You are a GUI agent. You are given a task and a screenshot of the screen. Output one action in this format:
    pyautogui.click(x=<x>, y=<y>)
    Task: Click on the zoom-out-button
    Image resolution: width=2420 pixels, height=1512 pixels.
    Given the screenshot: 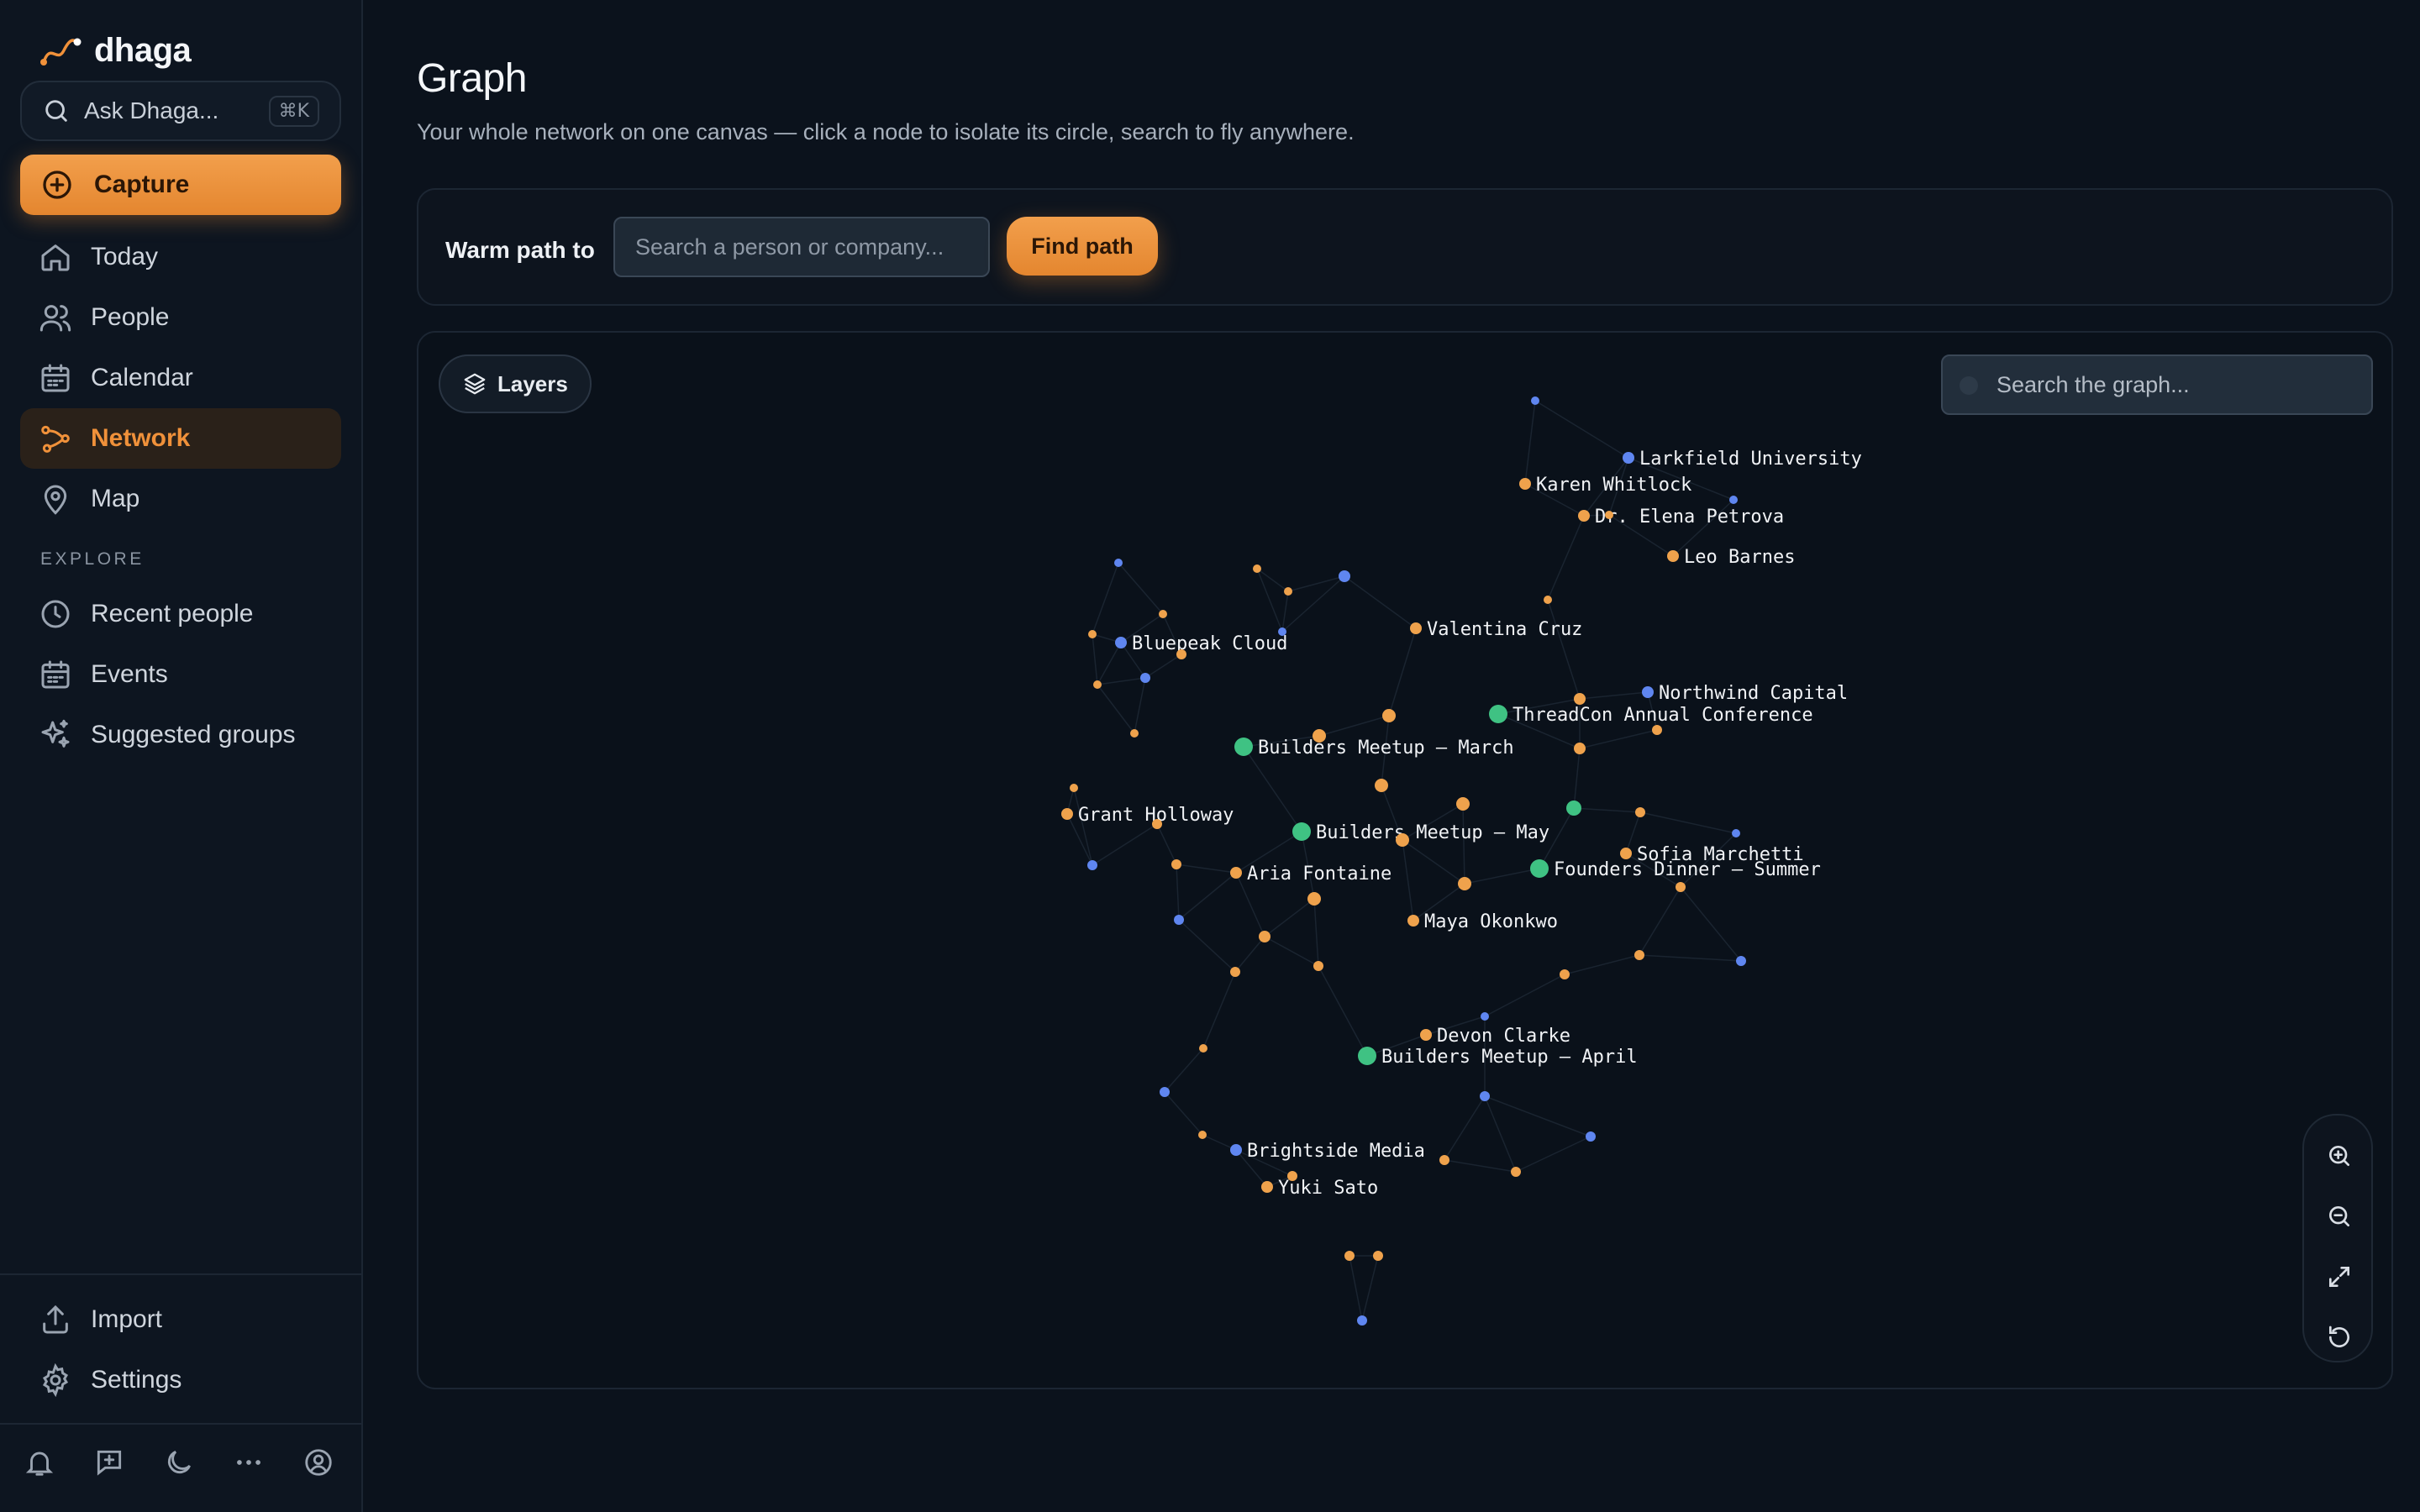 What is the action you would take?
    pyautogui.click(x=2339, y=1216)
    